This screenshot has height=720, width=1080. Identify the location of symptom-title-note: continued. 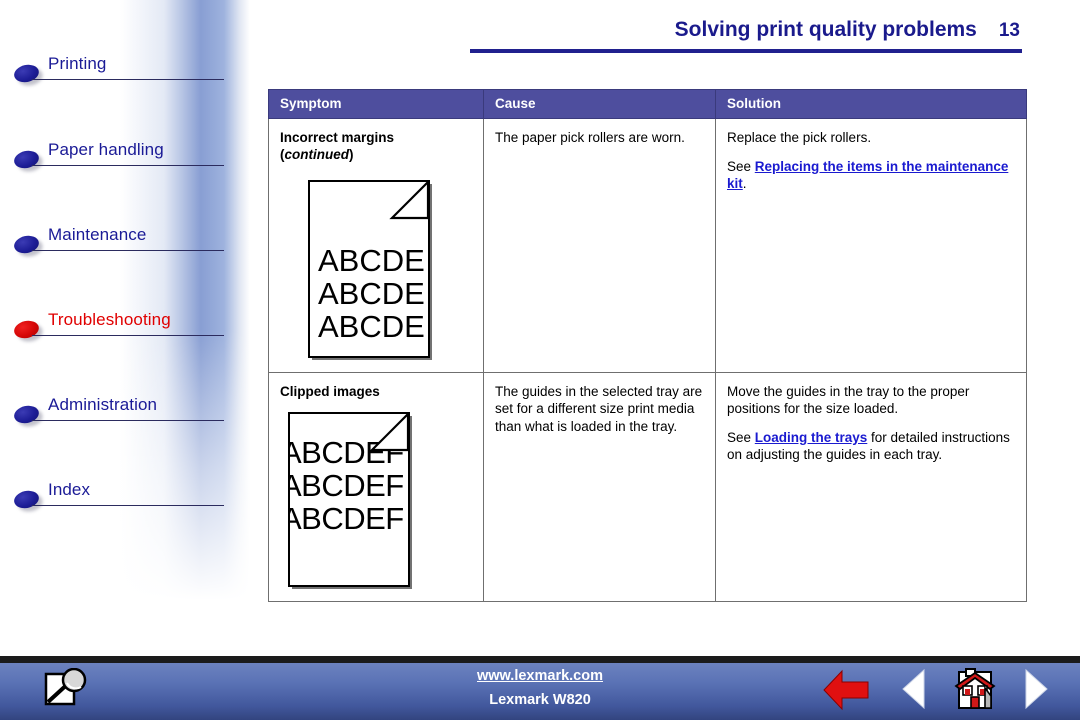
(317, 155).